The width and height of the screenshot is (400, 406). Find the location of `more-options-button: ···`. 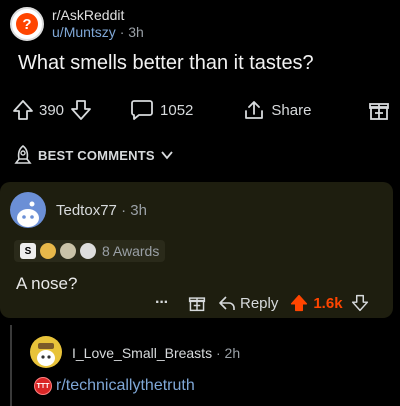

more-options-button: ··· is located at coordinates (162, 303).